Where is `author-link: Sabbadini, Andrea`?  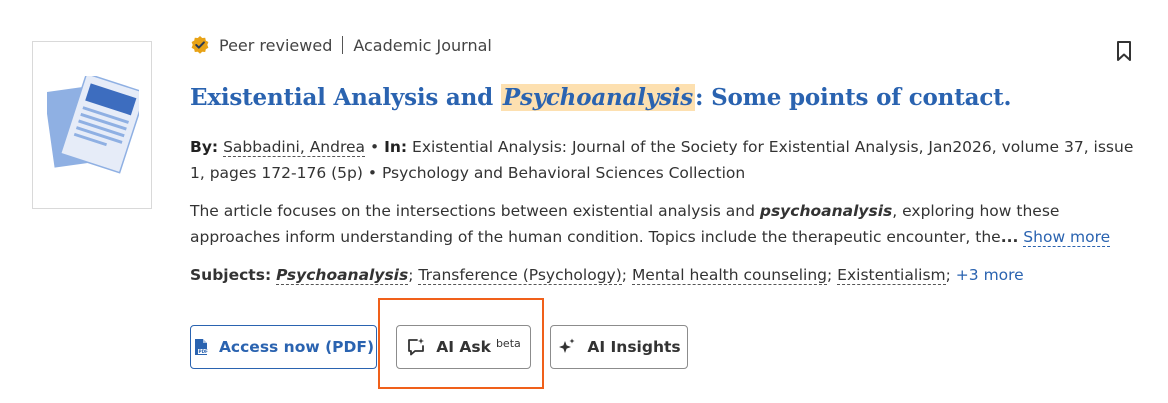
author-link: Sabbadini, Andrea is located at coordinates (294, 147).